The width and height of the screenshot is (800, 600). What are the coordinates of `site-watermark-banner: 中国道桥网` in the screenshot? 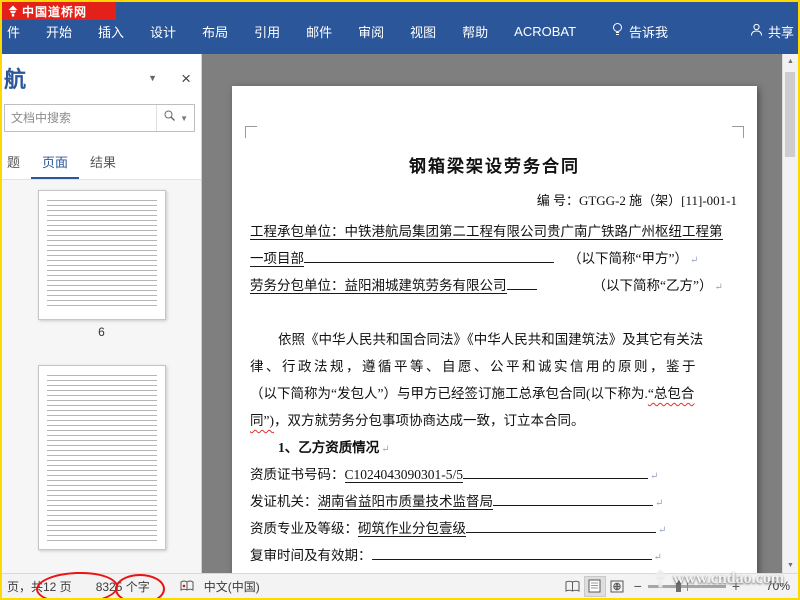 It's located at (59, 11).